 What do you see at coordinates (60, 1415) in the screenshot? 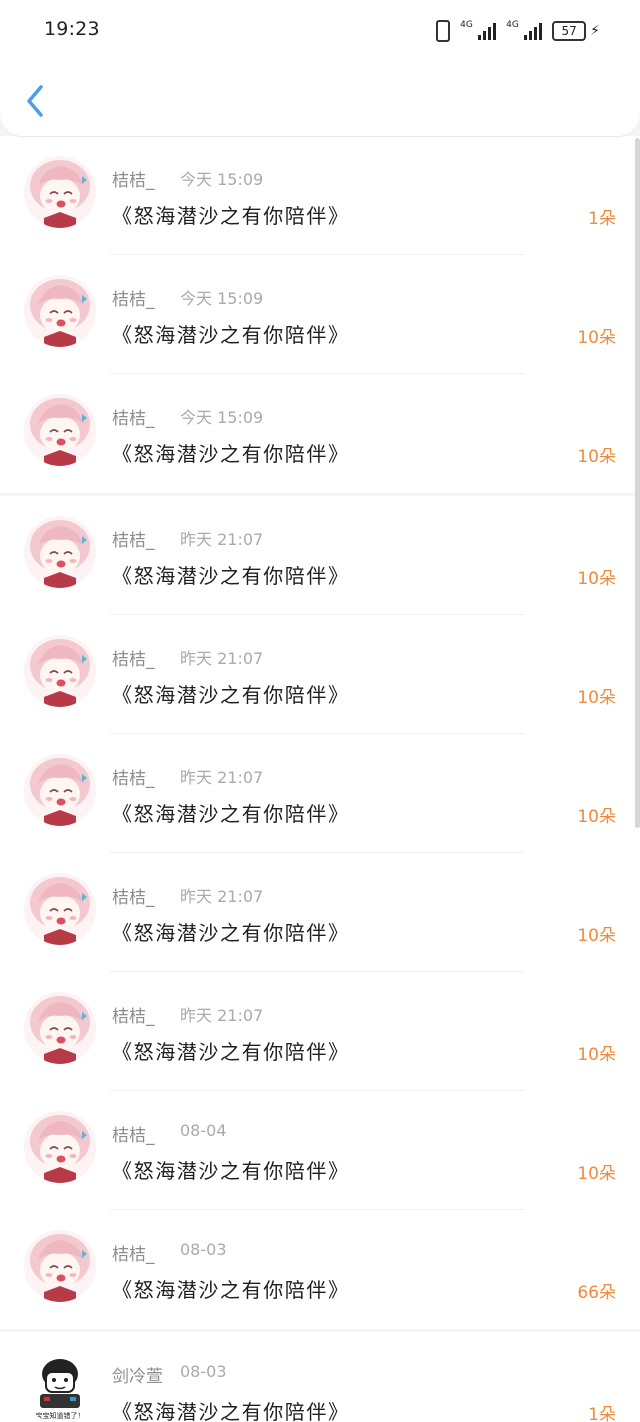
I see `avatar-caption: 宝宝知道错了！` at bounding box center [60, 1415].